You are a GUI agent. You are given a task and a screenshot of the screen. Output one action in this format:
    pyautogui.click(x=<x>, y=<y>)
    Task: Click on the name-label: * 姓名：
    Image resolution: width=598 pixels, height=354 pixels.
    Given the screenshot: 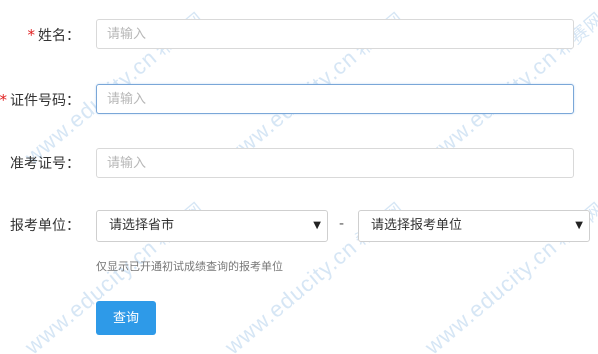 What is the action you would take?
    pyautogui.click(x=54, y=35)
    